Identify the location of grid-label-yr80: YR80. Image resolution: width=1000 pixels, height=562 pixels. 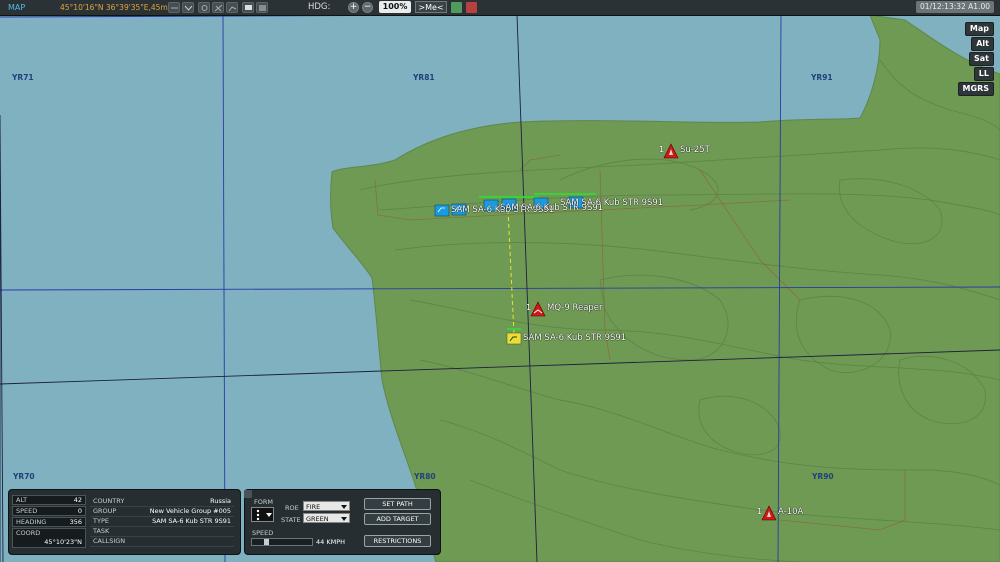
(425, 476).